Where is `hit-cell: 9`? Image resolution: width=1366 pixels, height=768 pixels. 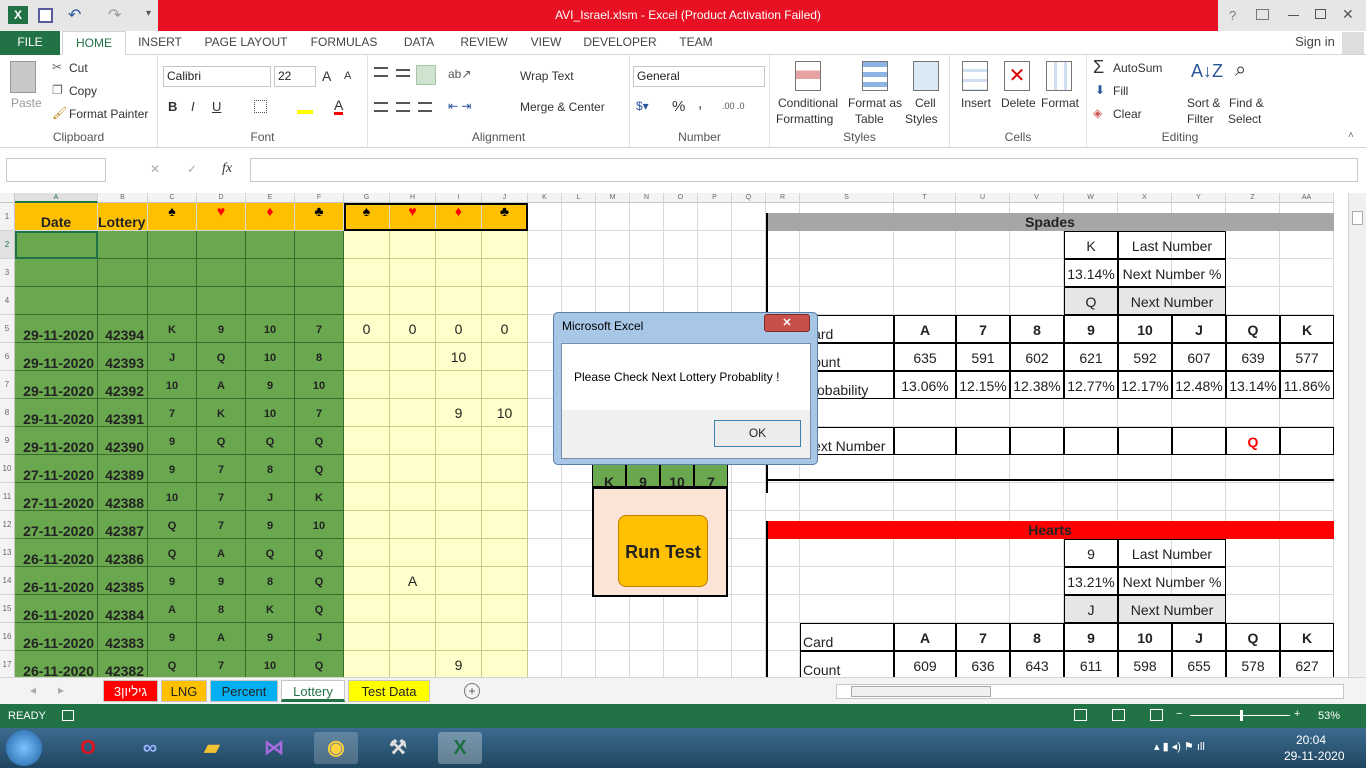 hit-cell: 9 is located at coordinates (459, 664).